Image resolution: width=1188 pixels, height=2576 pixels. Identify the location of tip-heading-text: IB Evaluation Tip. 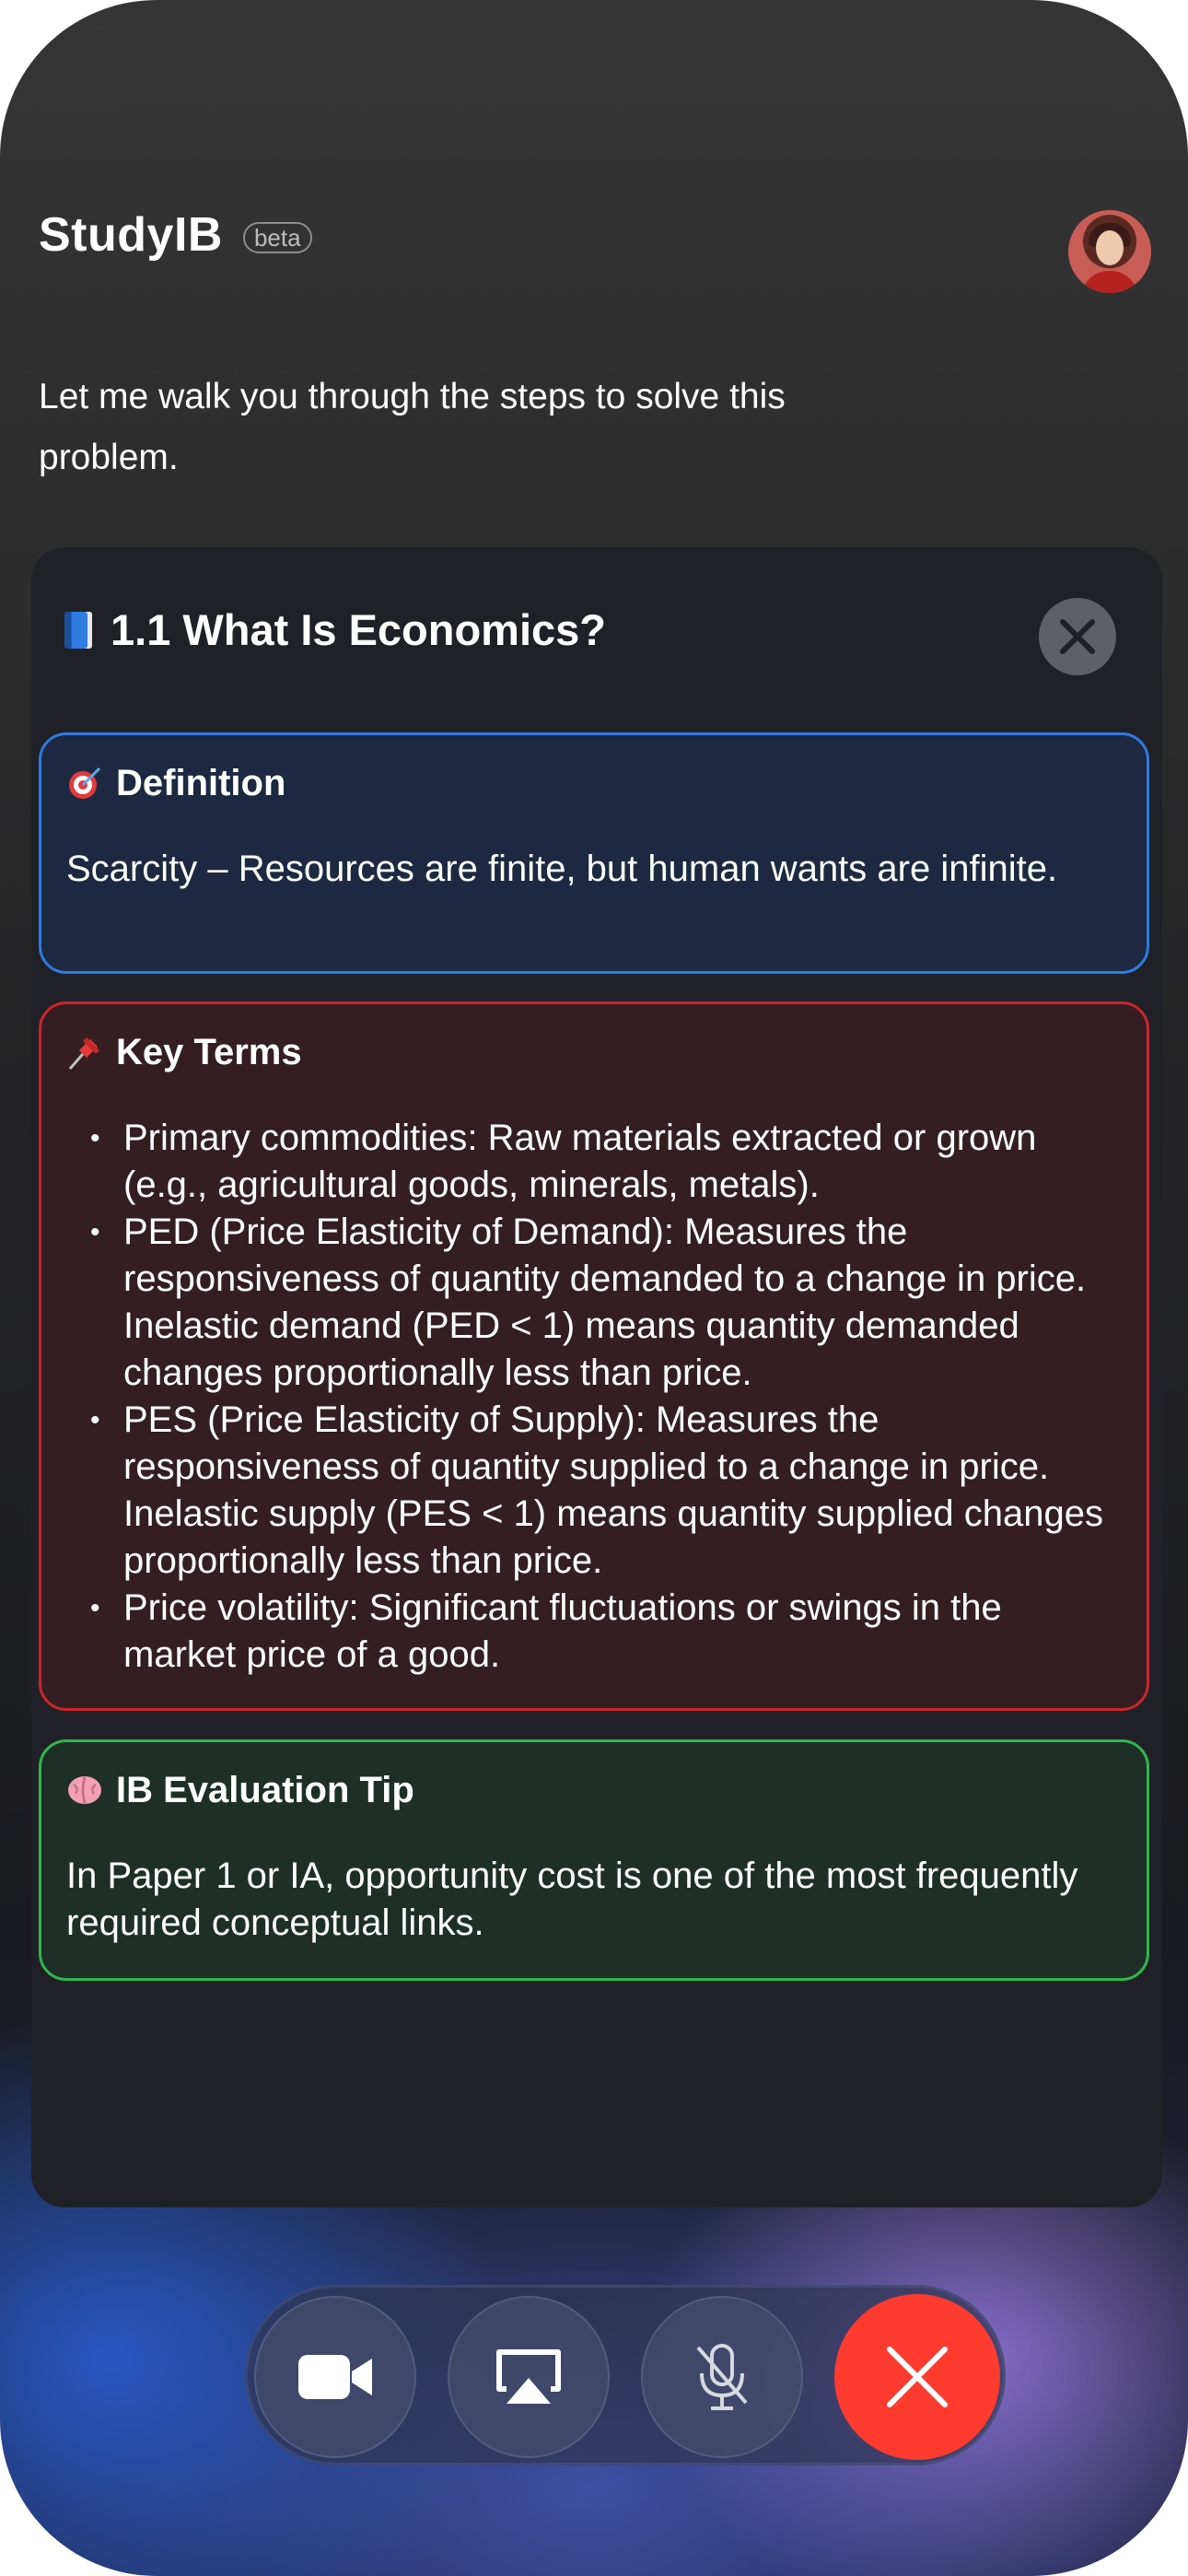
(265, 1789).